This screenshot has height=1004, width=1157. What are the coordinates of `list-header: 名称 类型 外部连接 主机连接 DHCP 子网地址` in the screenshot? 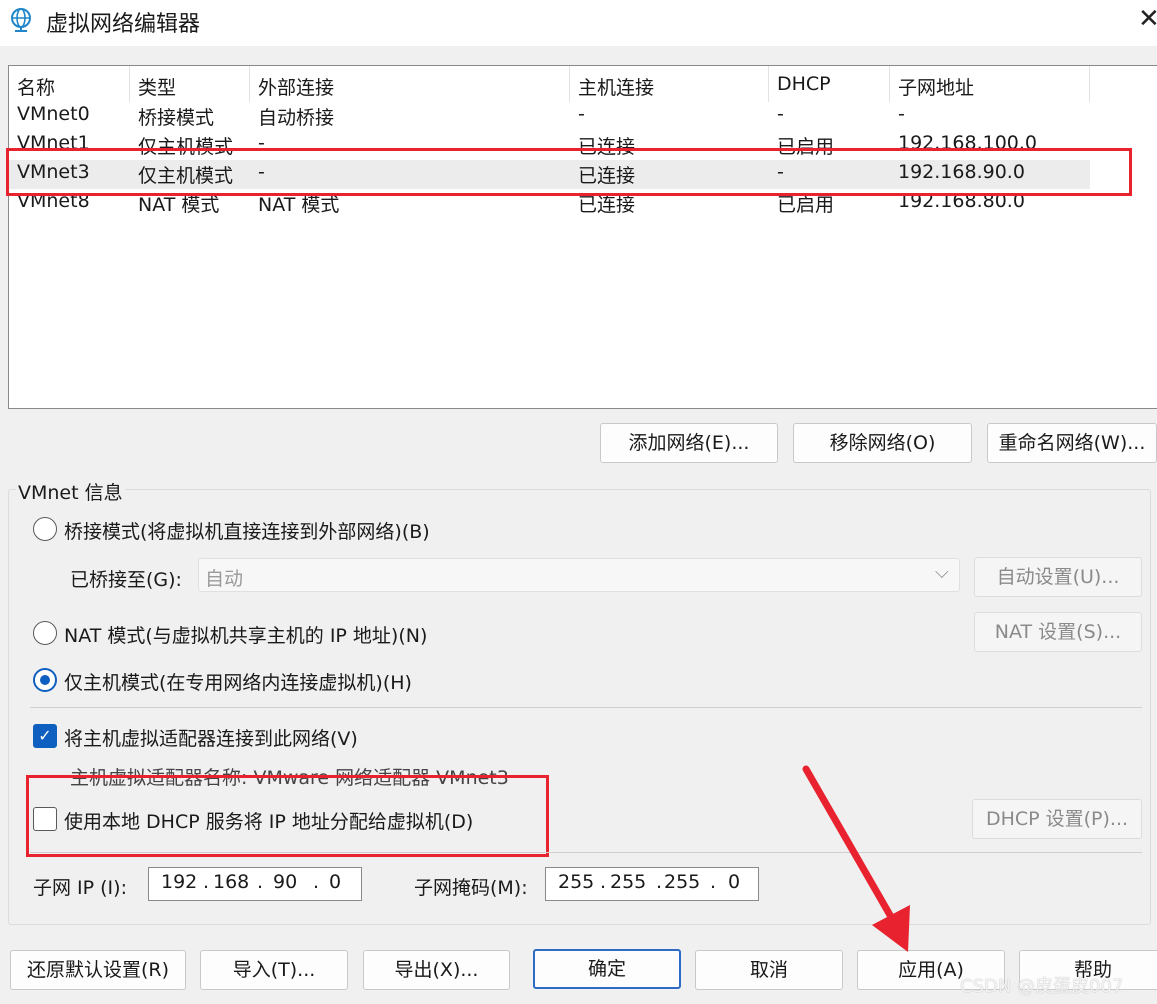 It's located at (583, 84).